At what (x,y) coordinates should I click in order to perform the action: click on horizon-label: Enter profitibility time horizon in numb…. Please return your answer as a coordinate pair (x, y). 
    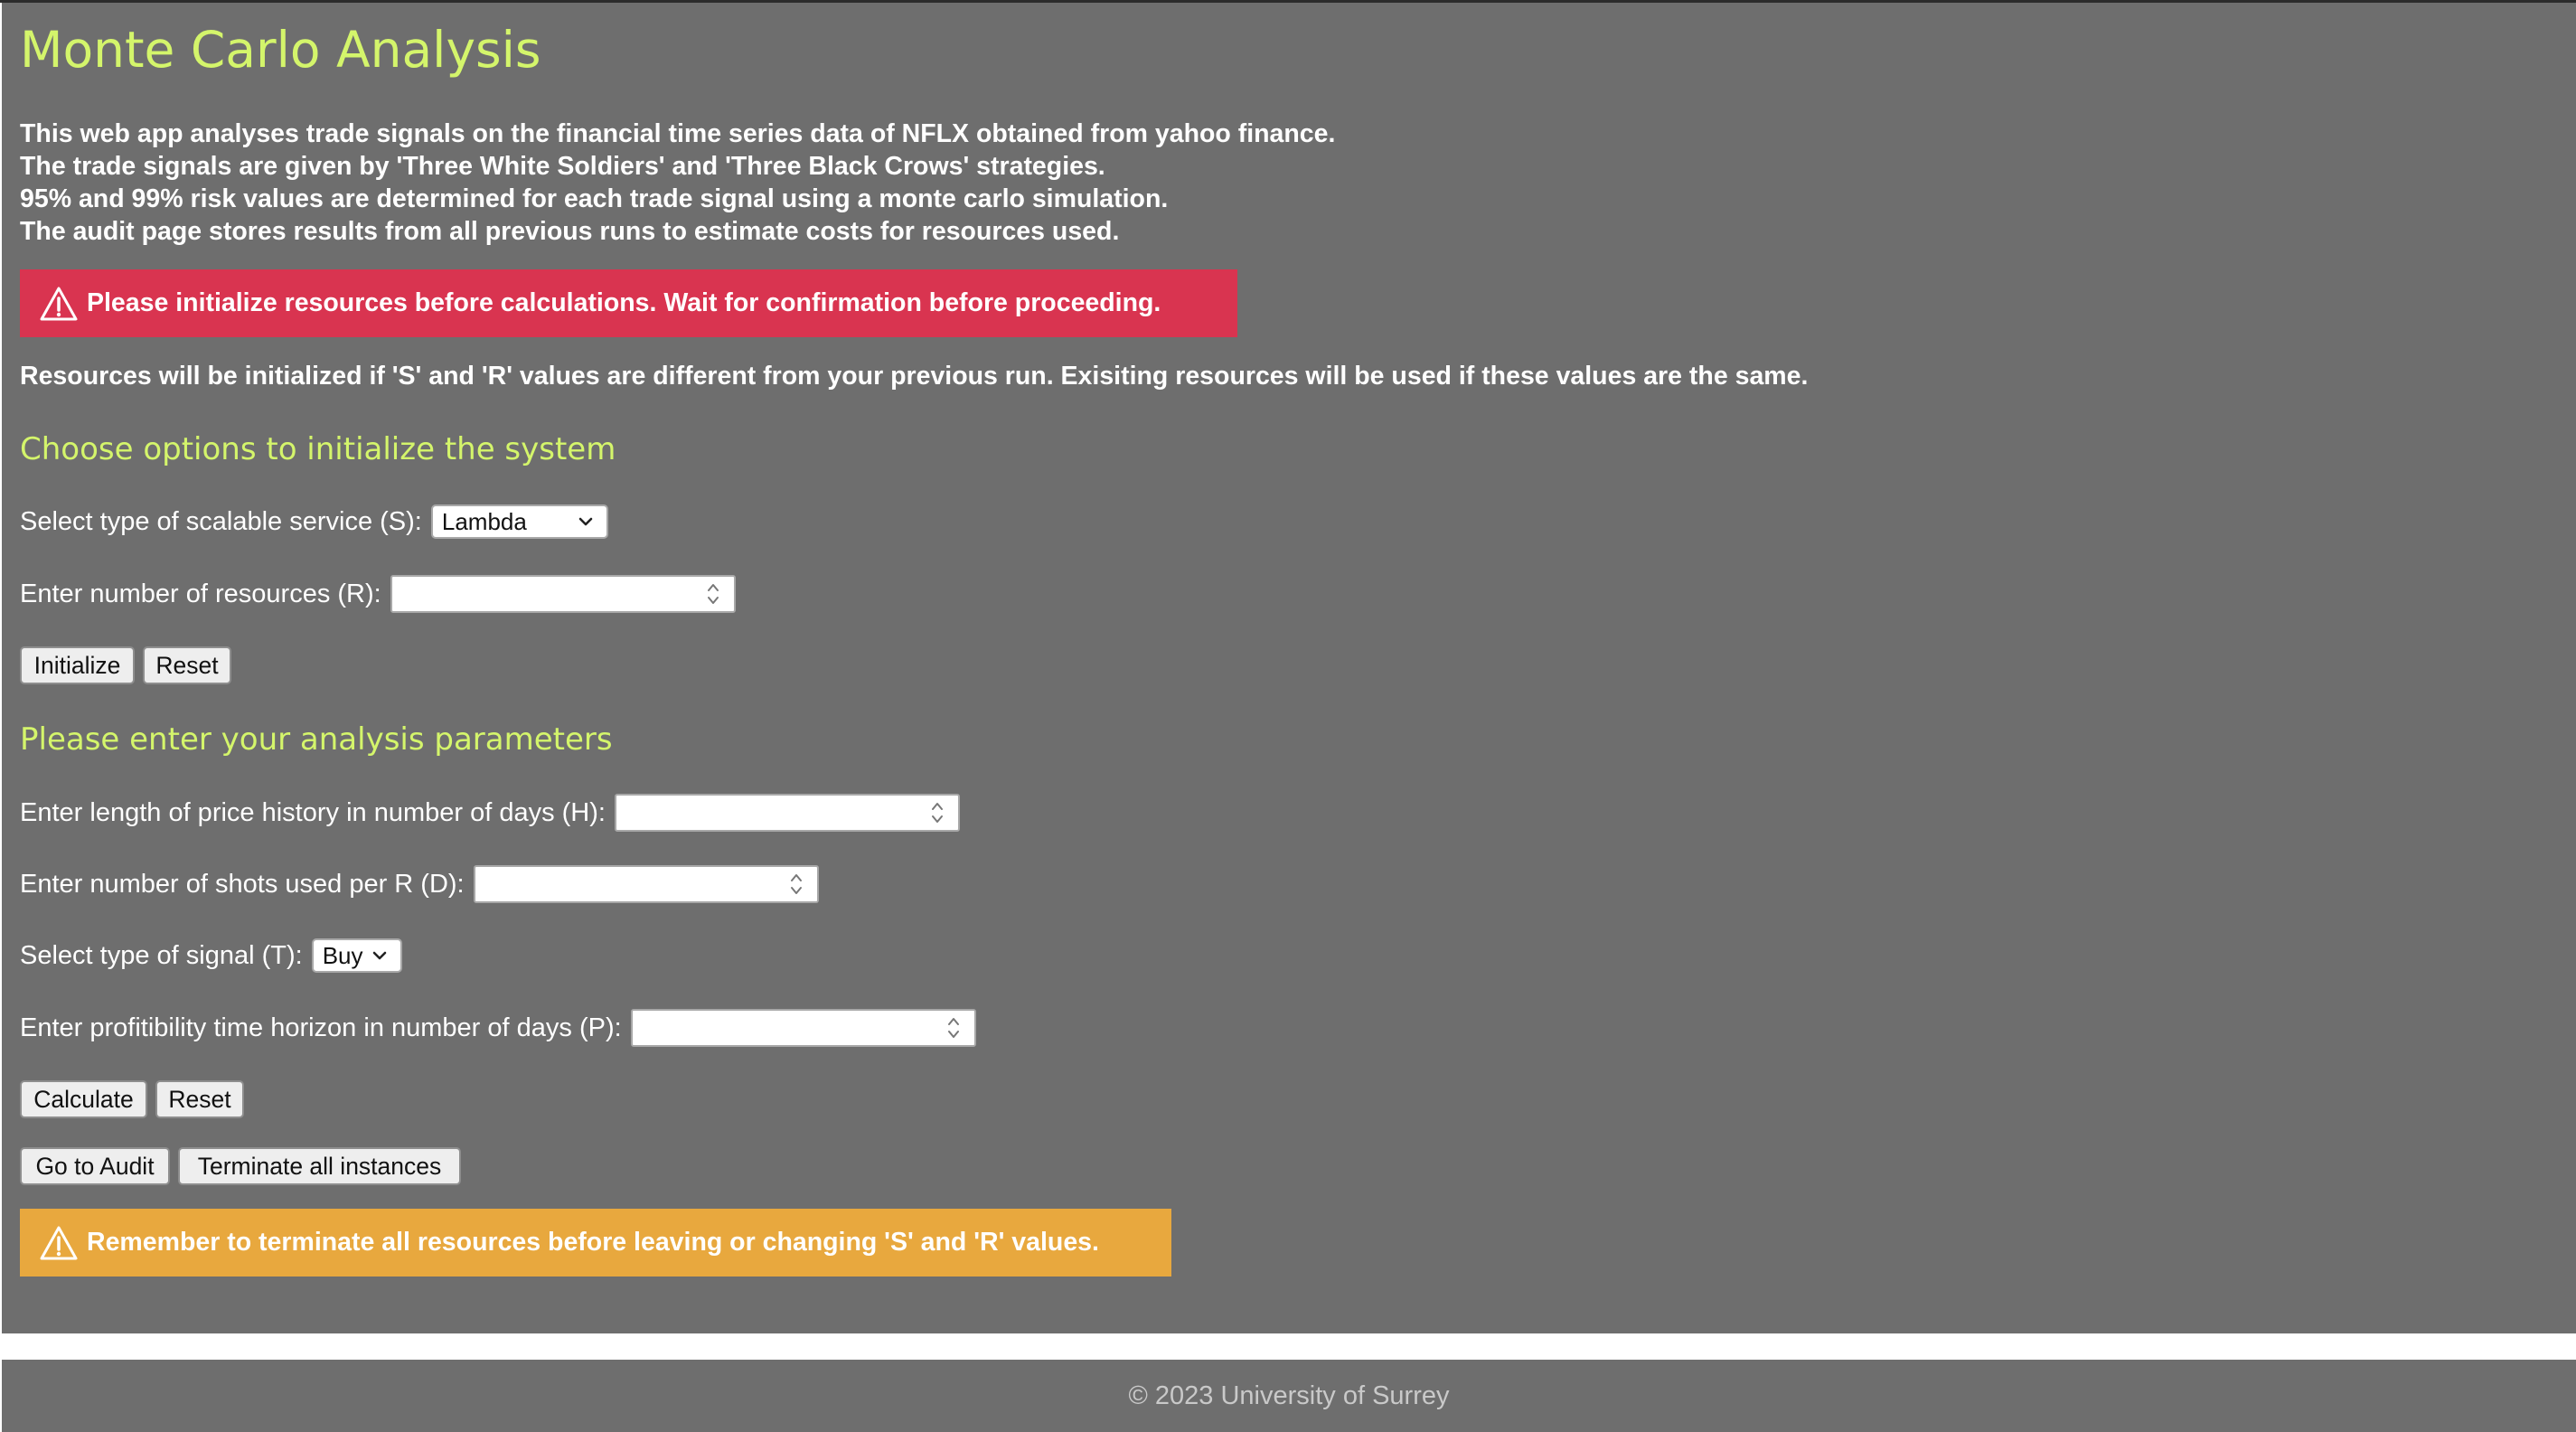
    Looking at the image, I should click on (321, 1027).